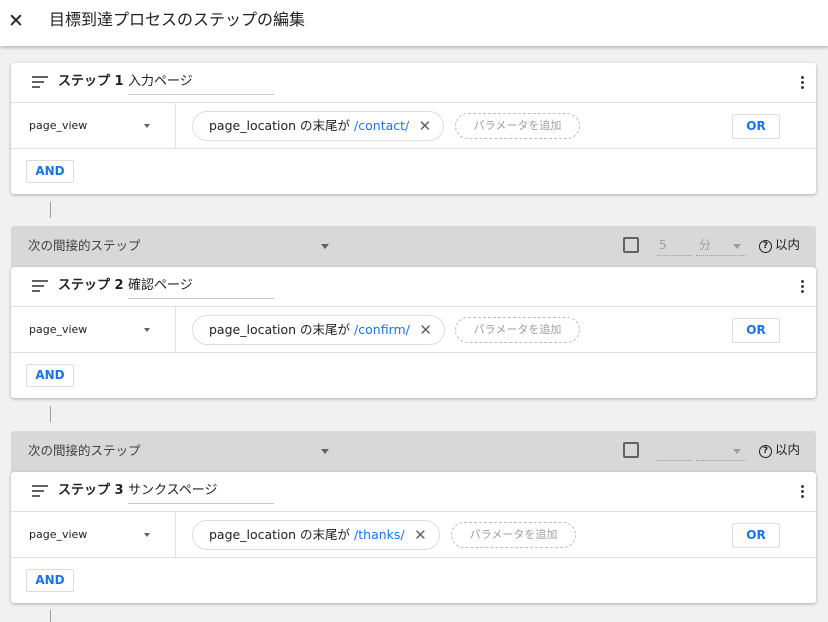 The height and width of the screenshot is (622, 828). Describe the element at coordinates (413, 287) in the screenshot. I see `step-header: ステップ 2 確認ページ` at that location.